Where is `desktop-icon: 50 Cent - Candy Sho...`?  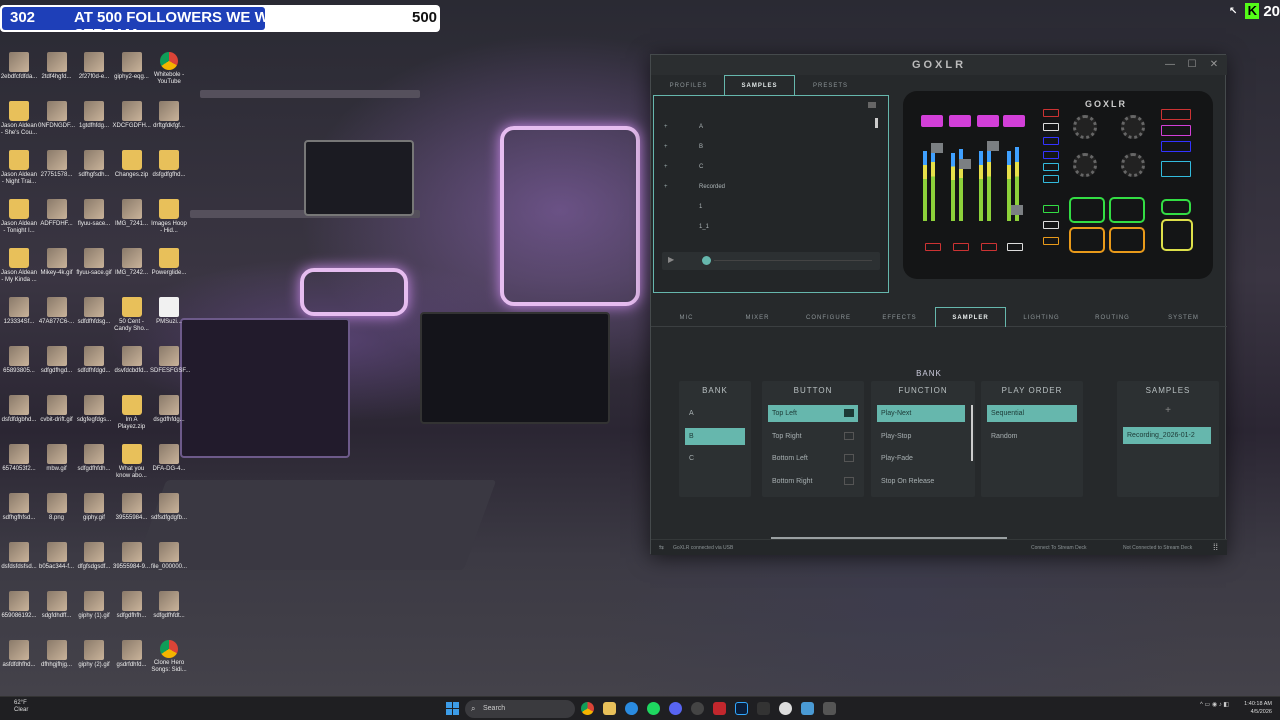
desktop-icon: 50 Cent - Candy Sho... is located at coordinates (132, 315).